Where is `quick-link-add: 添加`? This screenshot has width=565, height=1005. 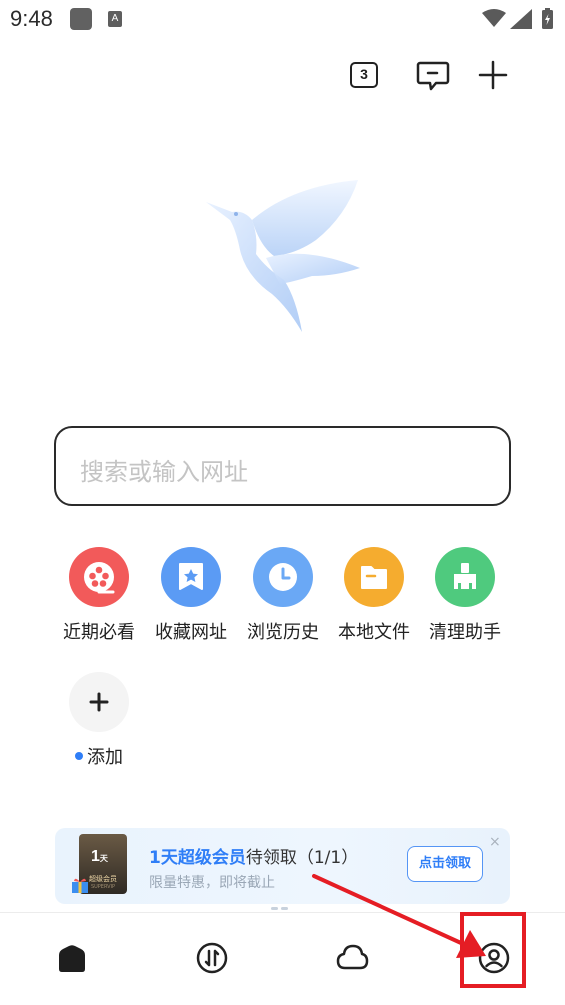
quick-link-add: 添加 is located at coordinates (99, 720).